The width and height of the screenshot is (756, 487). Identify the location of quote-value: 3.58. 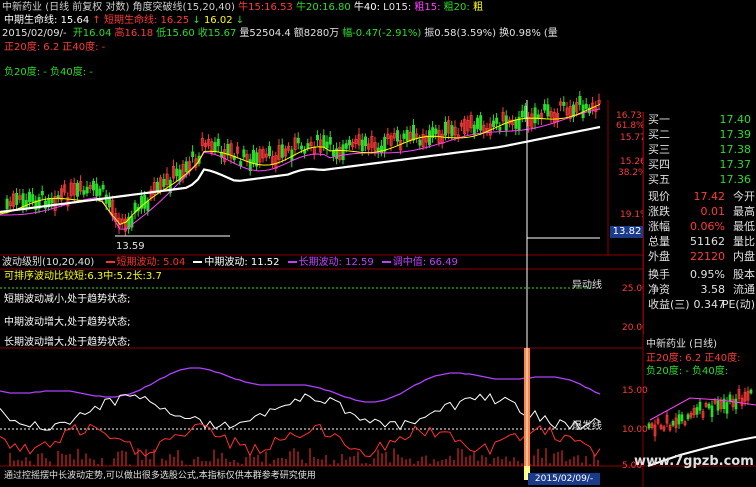
(713, 289).